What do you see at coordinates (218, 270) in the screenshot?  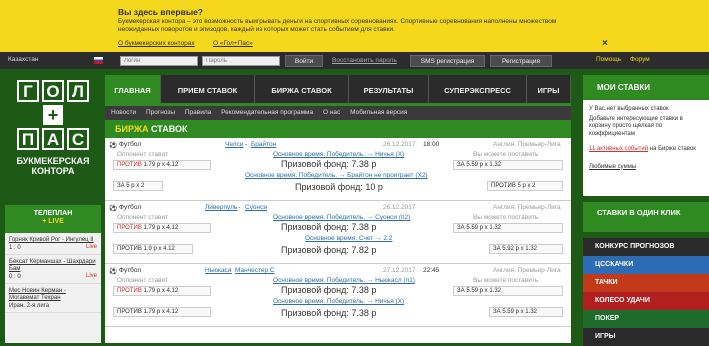 I see `event-home: Ньюкасл` at bounding box center [218, 270].